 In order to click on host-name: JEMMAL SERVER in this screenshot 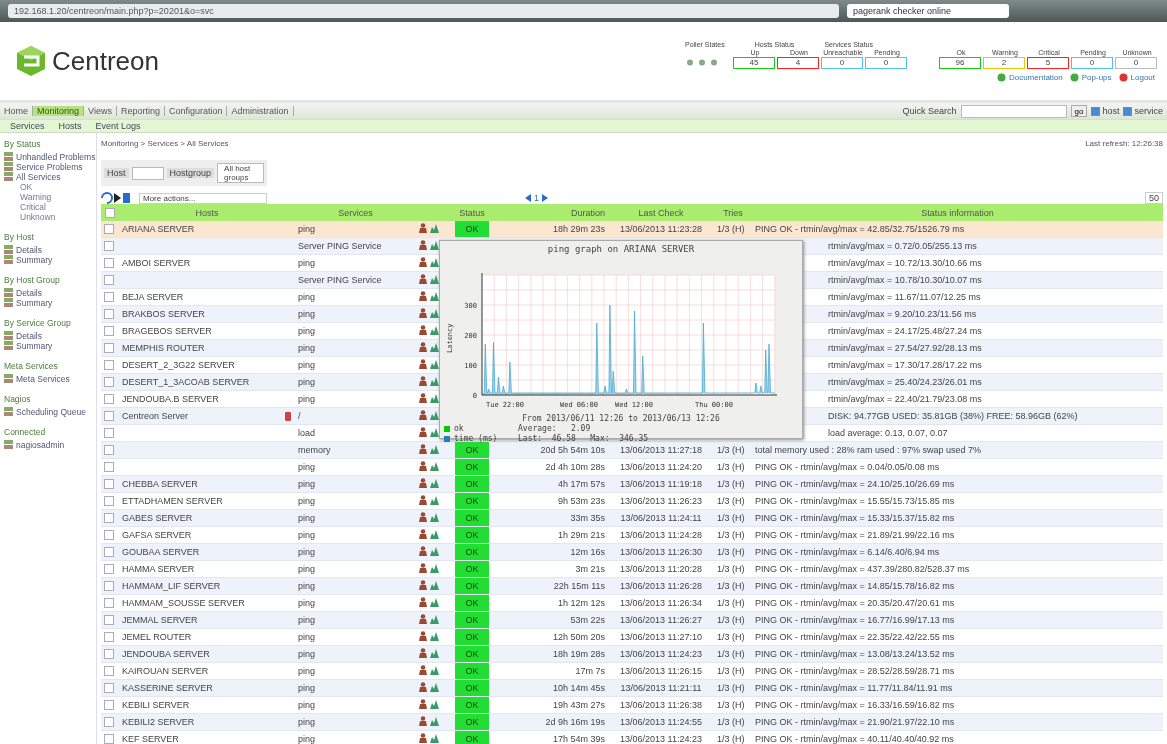, I will do `click(160, 620)`.